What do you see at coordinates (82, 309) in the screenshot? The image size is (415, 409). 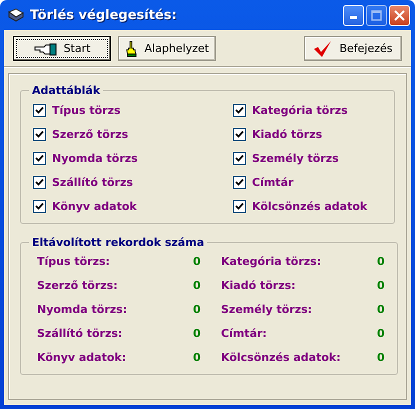 I see `count-label: Nyomda törzs:` at bounding box center [82, 309].